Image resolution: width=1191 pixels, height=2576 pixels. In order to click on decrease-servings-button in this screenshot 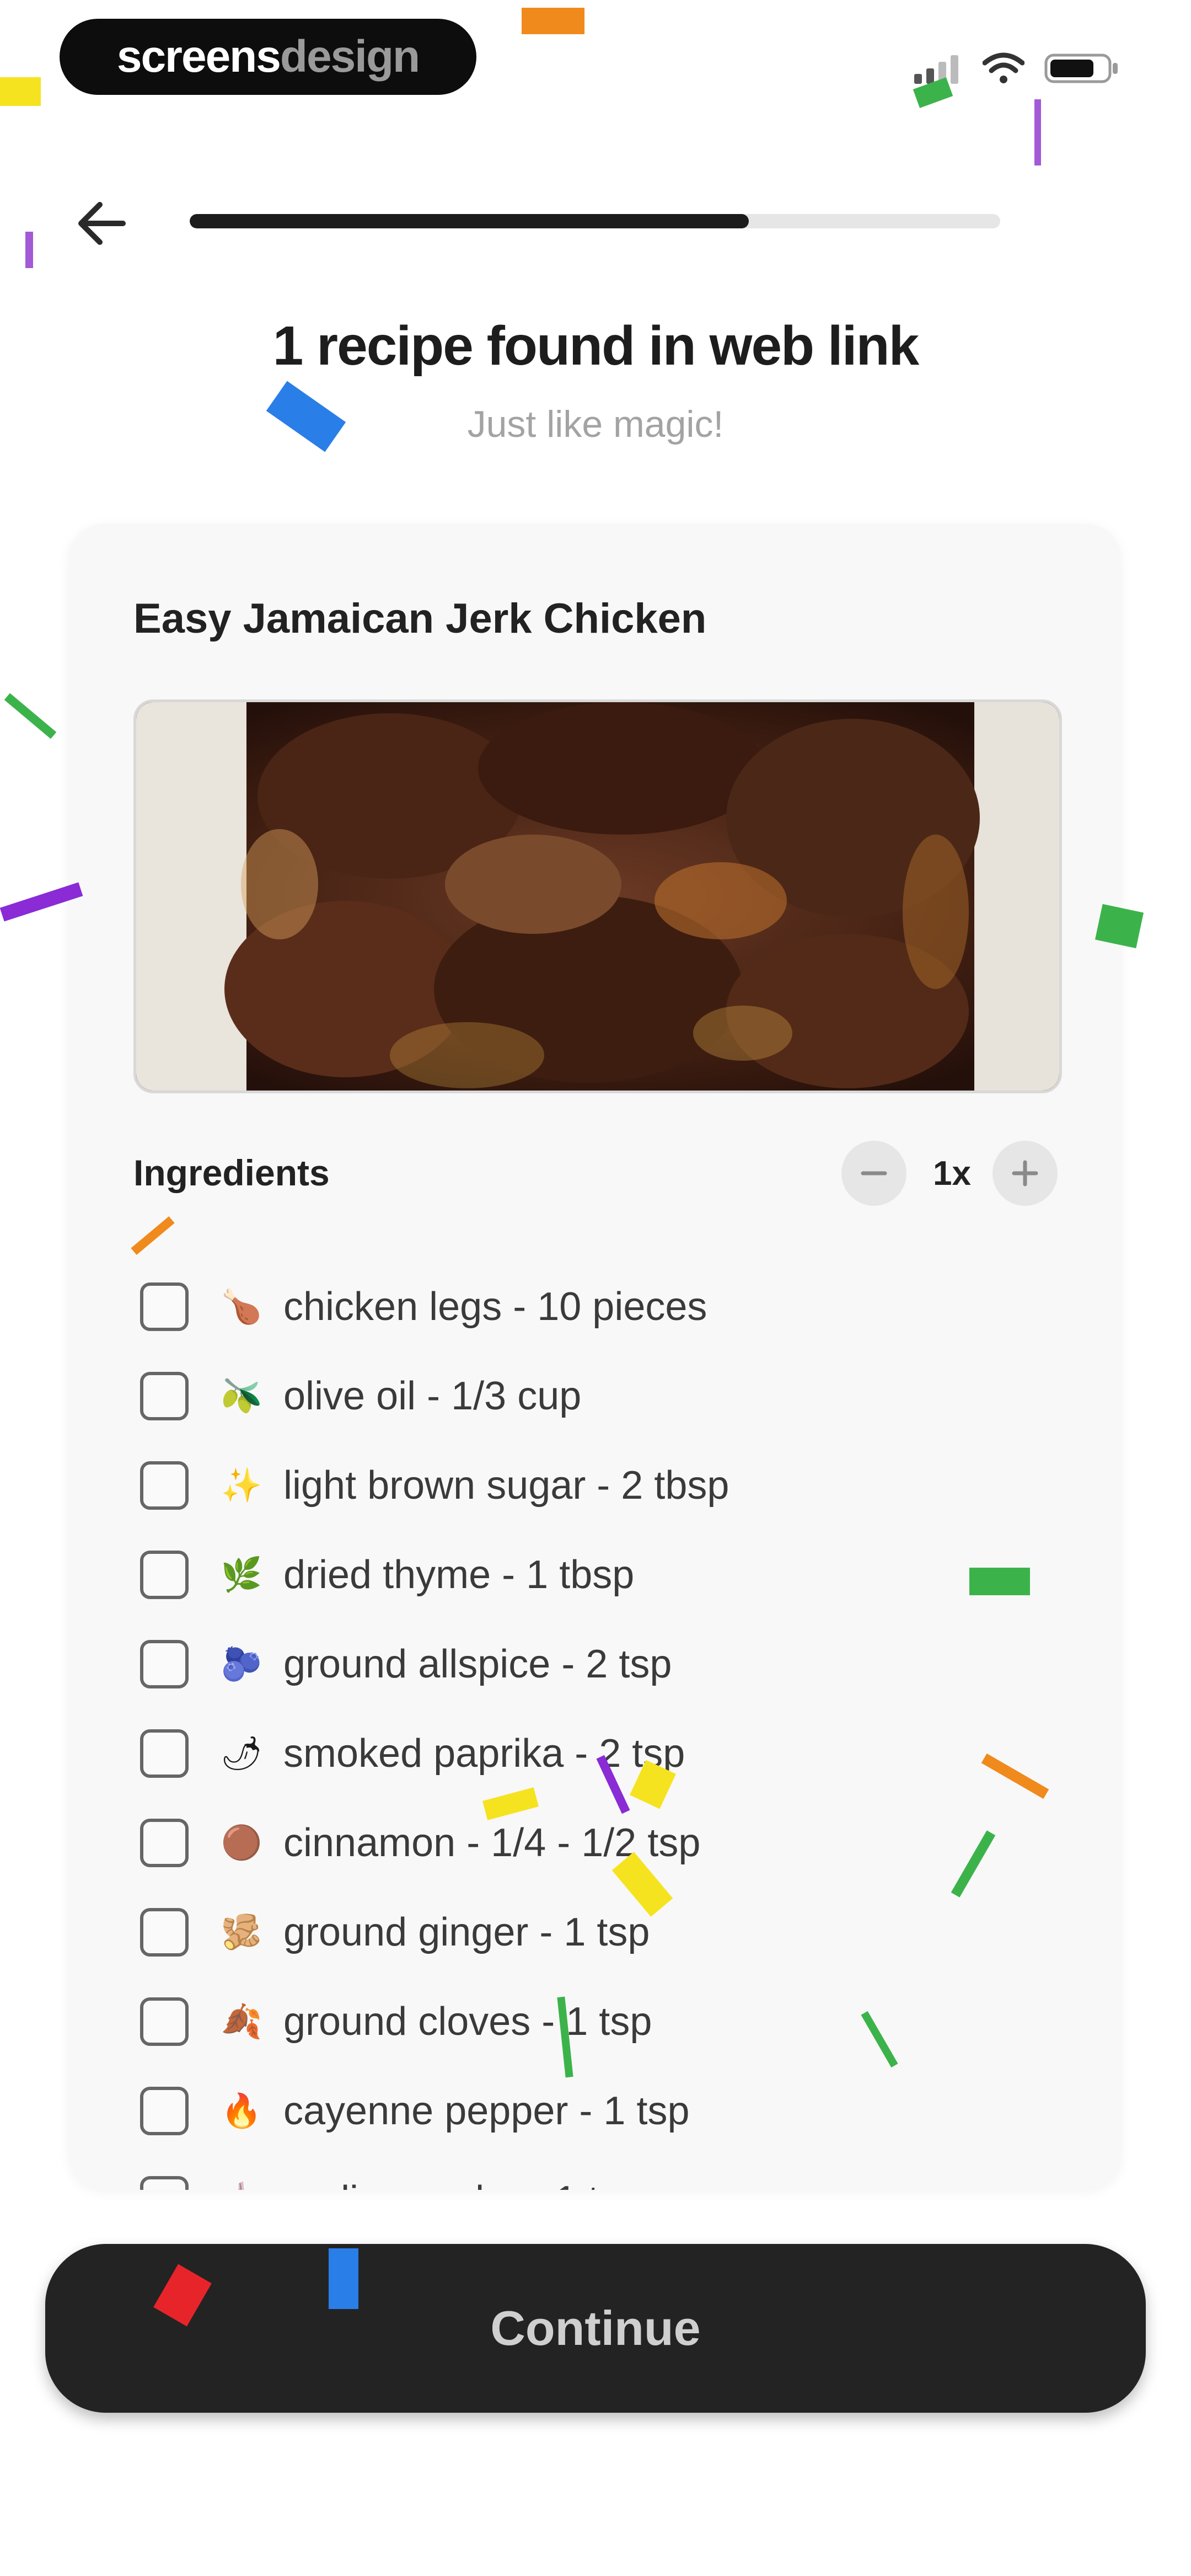, I will do `click(874, 1173)`.